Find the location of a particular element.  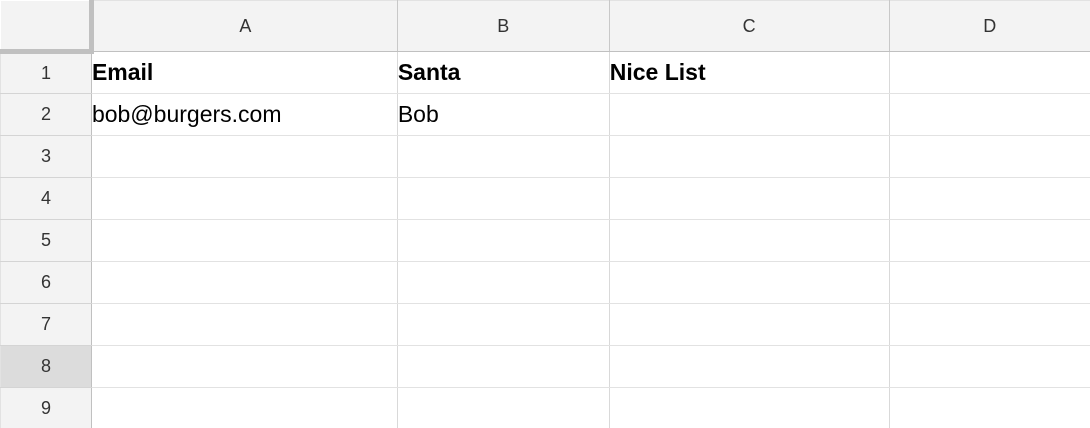

cell-d8 is located at coordinates (989, 366).